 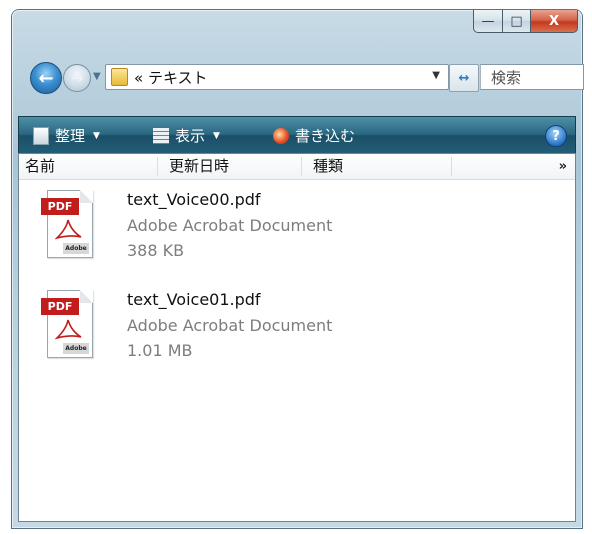 I want to click on forward-button: →, so click(x=77, y=78).